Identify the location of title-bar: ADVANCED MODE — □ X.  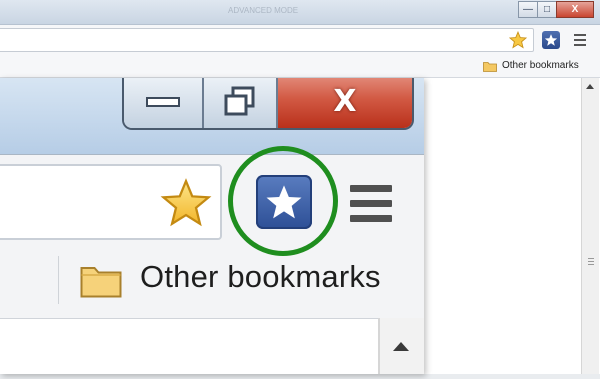
(300, 12).